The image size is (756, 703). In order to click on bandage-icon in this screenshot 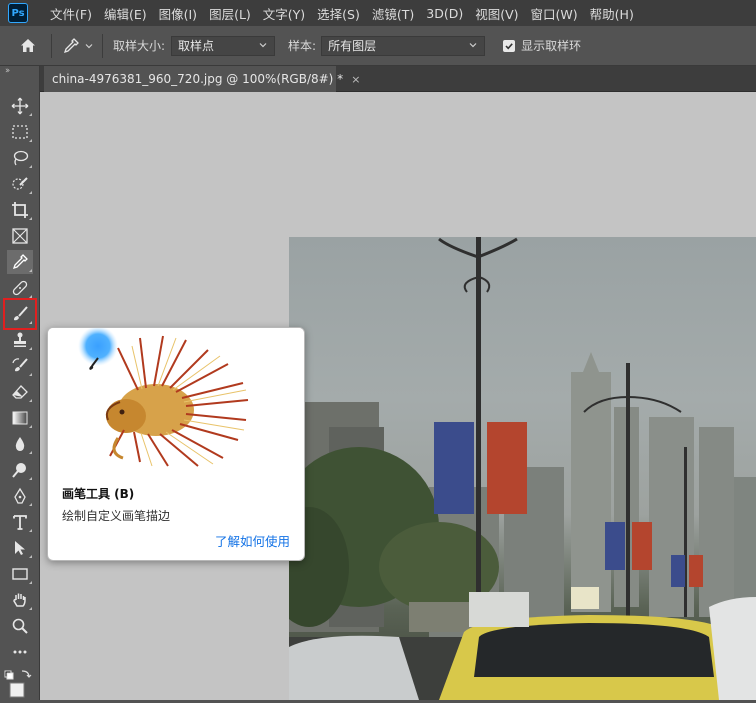, I will do `click(20, 288)`.